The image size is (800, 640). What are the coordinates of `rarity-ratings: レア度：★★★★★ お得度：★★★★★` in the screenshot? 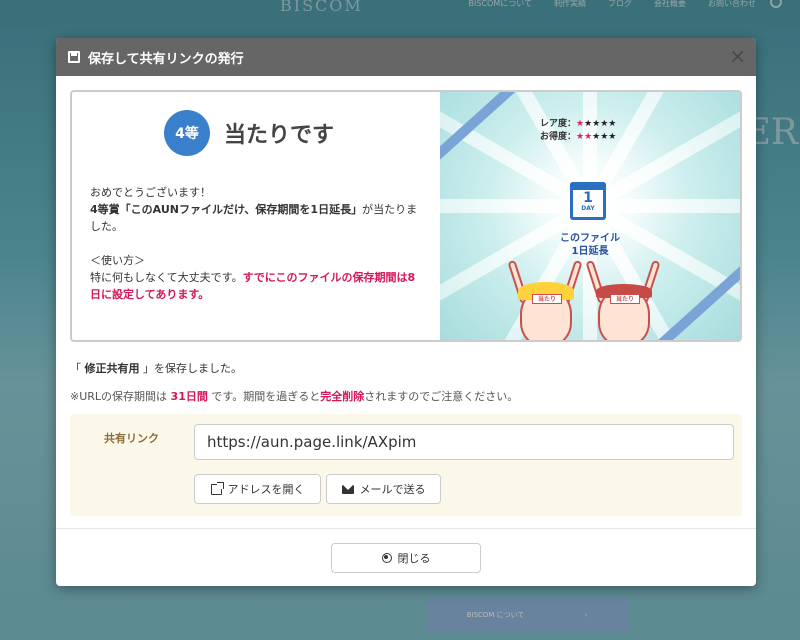 It's located at (578, 131).